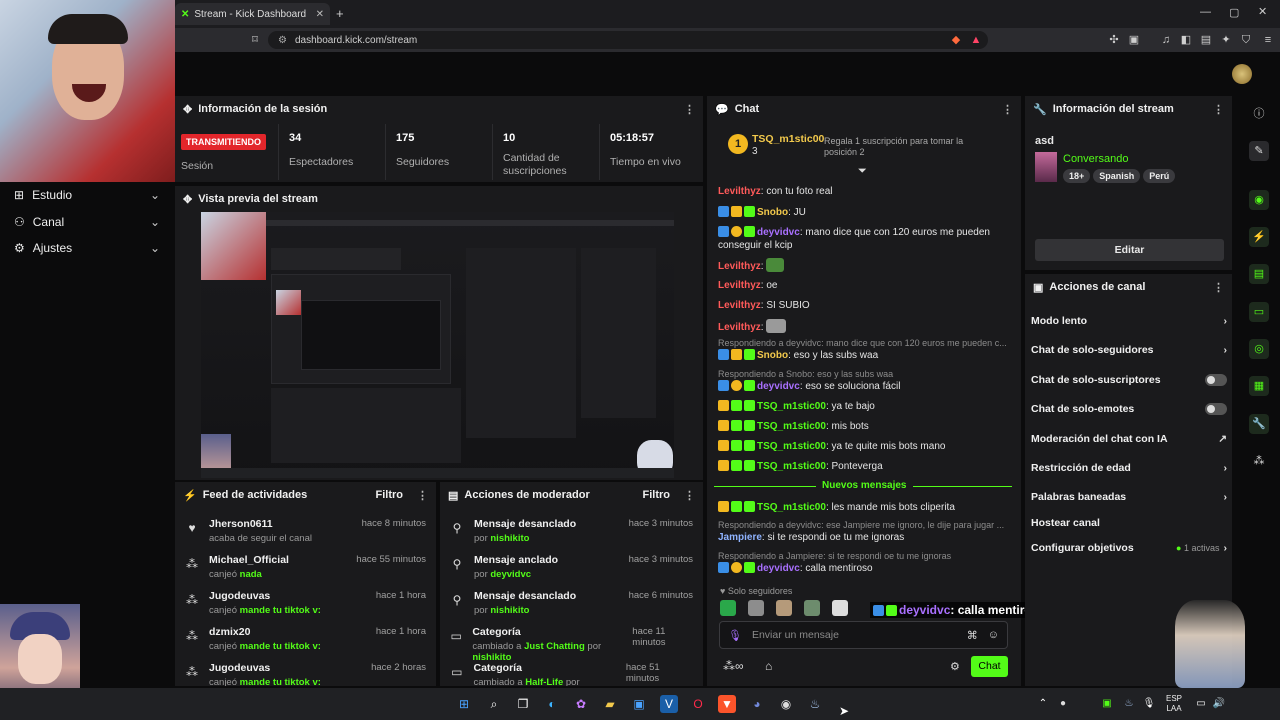 This screenshot has height=720, width=1280. What do you see at coordinates (581, 704) in the screenshot?
I see `copilot-icon: ✿` at bounding box center [581, 704].